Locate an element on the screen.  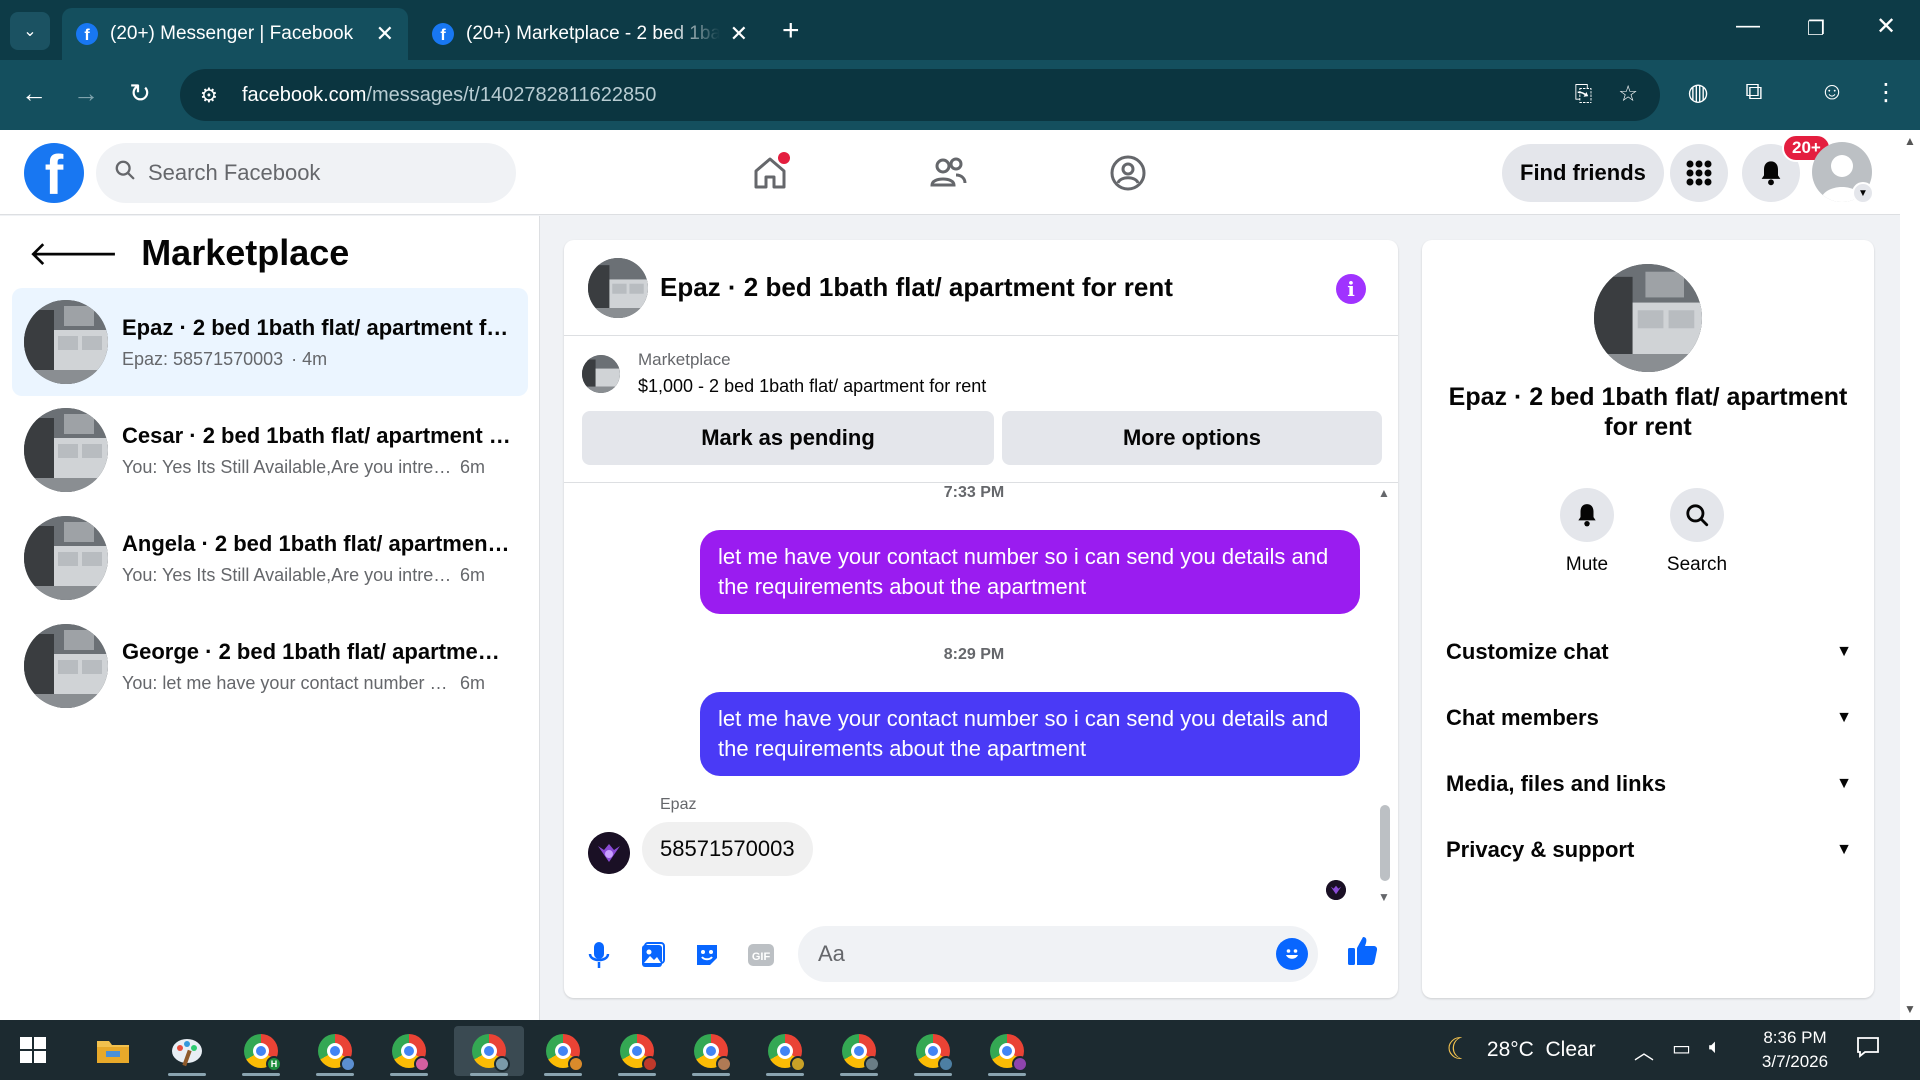
chat-members-section: Chat members ▼ is located at coordinates (1649, 718).